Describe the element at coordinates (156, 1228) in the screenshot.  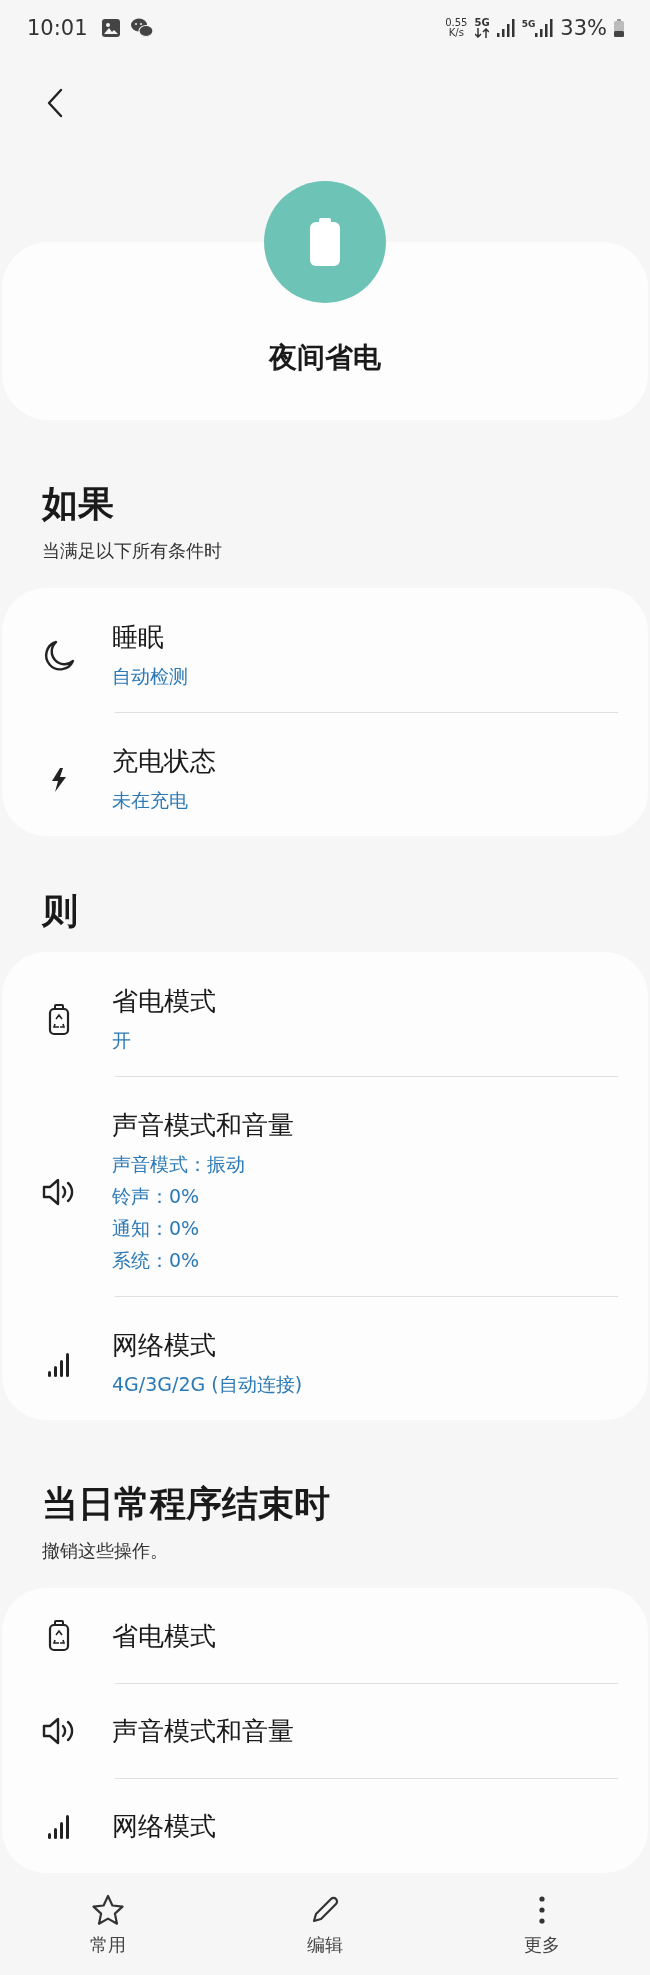
I see `setting-value: 通知：0%` at that location.